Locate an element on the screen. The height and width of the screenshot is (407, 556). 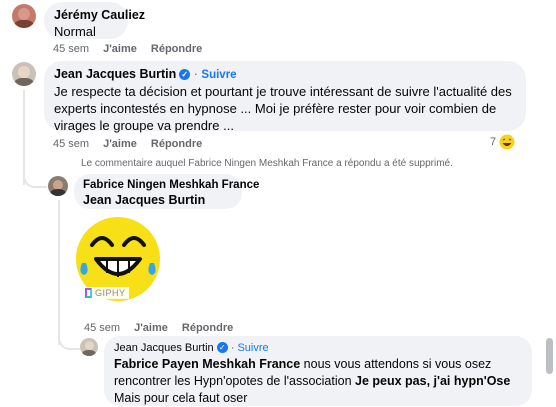
reply-time: 45 sem is located at coordinates (102, 328).